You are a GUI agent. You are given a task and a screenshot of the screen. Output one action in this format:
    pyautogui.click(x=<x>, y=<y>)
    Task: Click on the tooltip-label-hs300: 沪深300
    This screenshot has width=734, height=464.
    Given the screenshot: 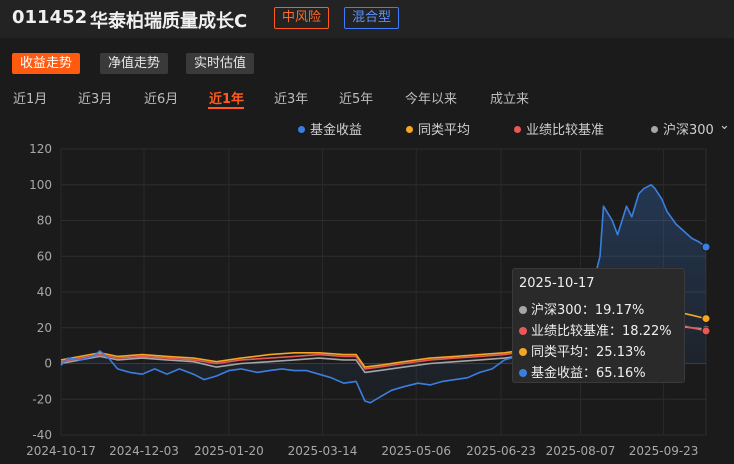 What is the action you would take?
    pyautogui.click(x=556, y=310)
    